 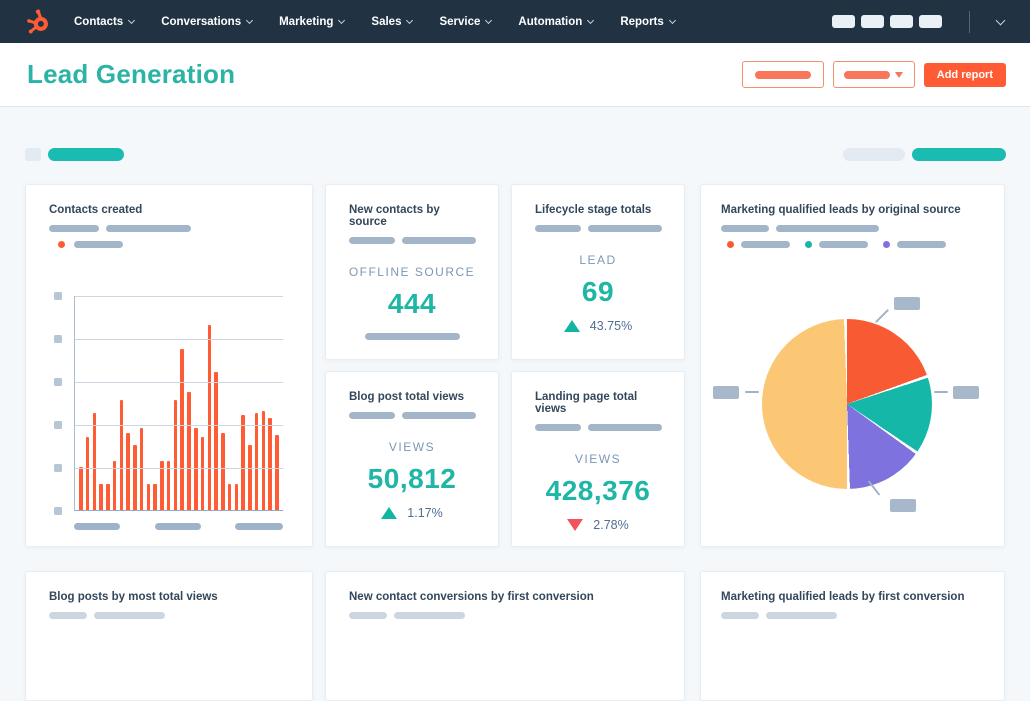 I want to click on x-axis-labels, so click(x=178, y=526).